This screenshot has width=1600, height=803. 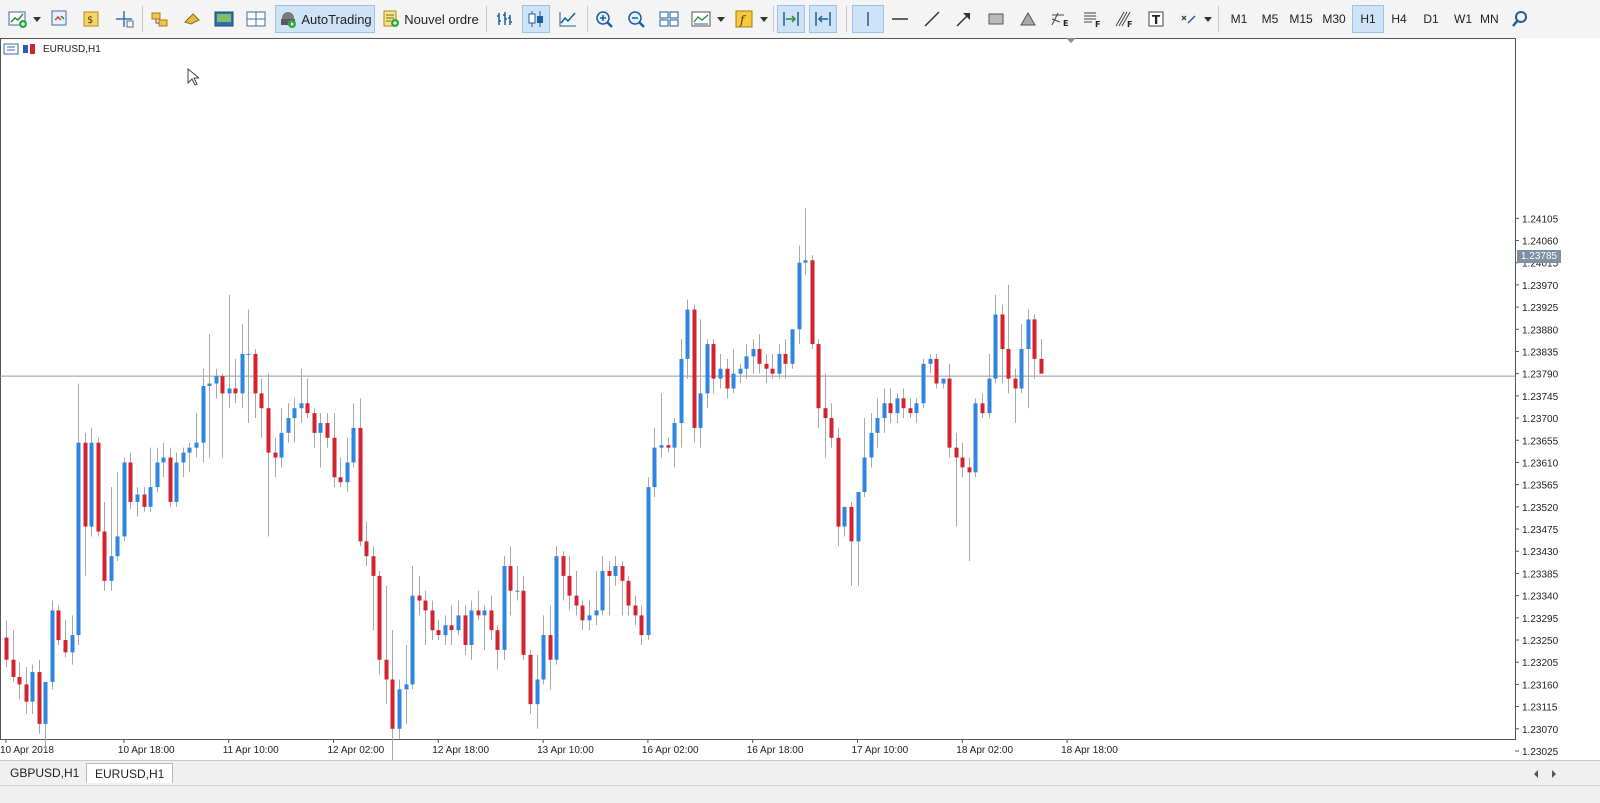 I want to click on new-order-icon, so click(x=391, y=18).